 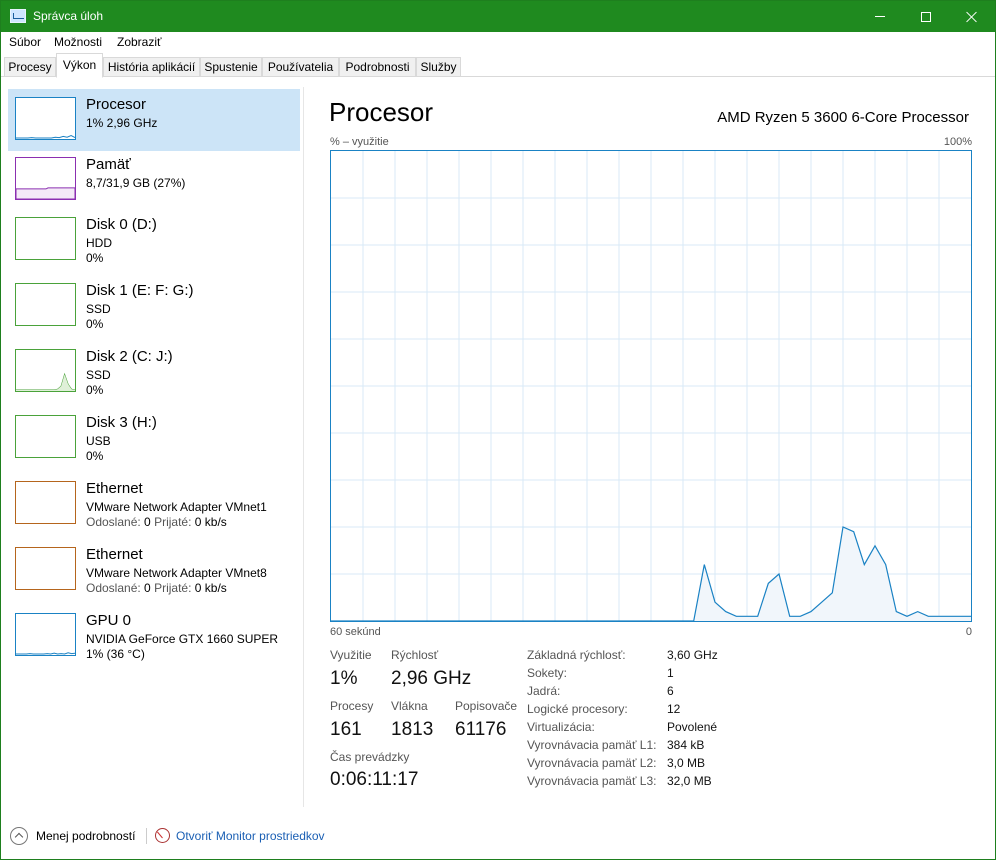 What do you see at coordinates (498, 16) in the screenshot?
I see `title-bar: Správca úloh` at bounding box center [498, 16].